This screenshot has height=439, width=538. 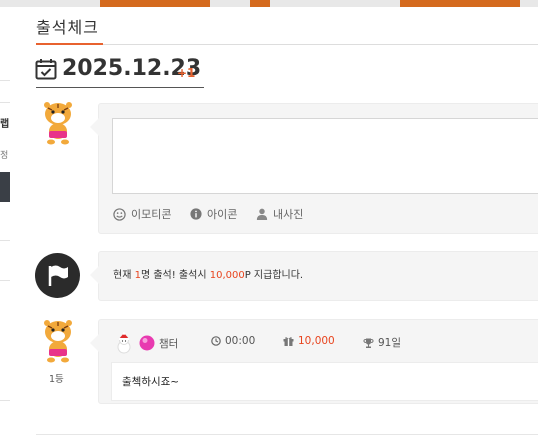 What do you see at coordinates (216, 341) in the screenshot?
I see `clock-icon` at bounding box center [216, 341].